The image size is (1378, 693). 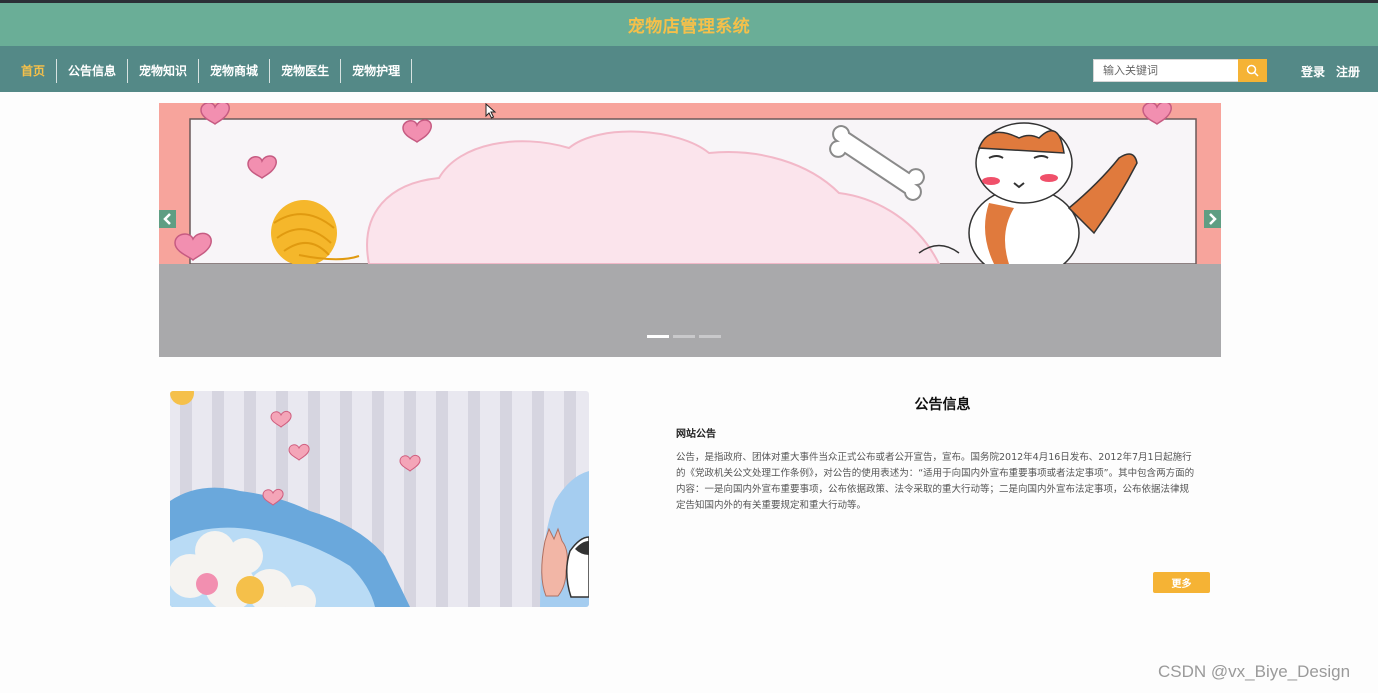 I want to click on login-link: 登录, so click(x=1313, y=71).